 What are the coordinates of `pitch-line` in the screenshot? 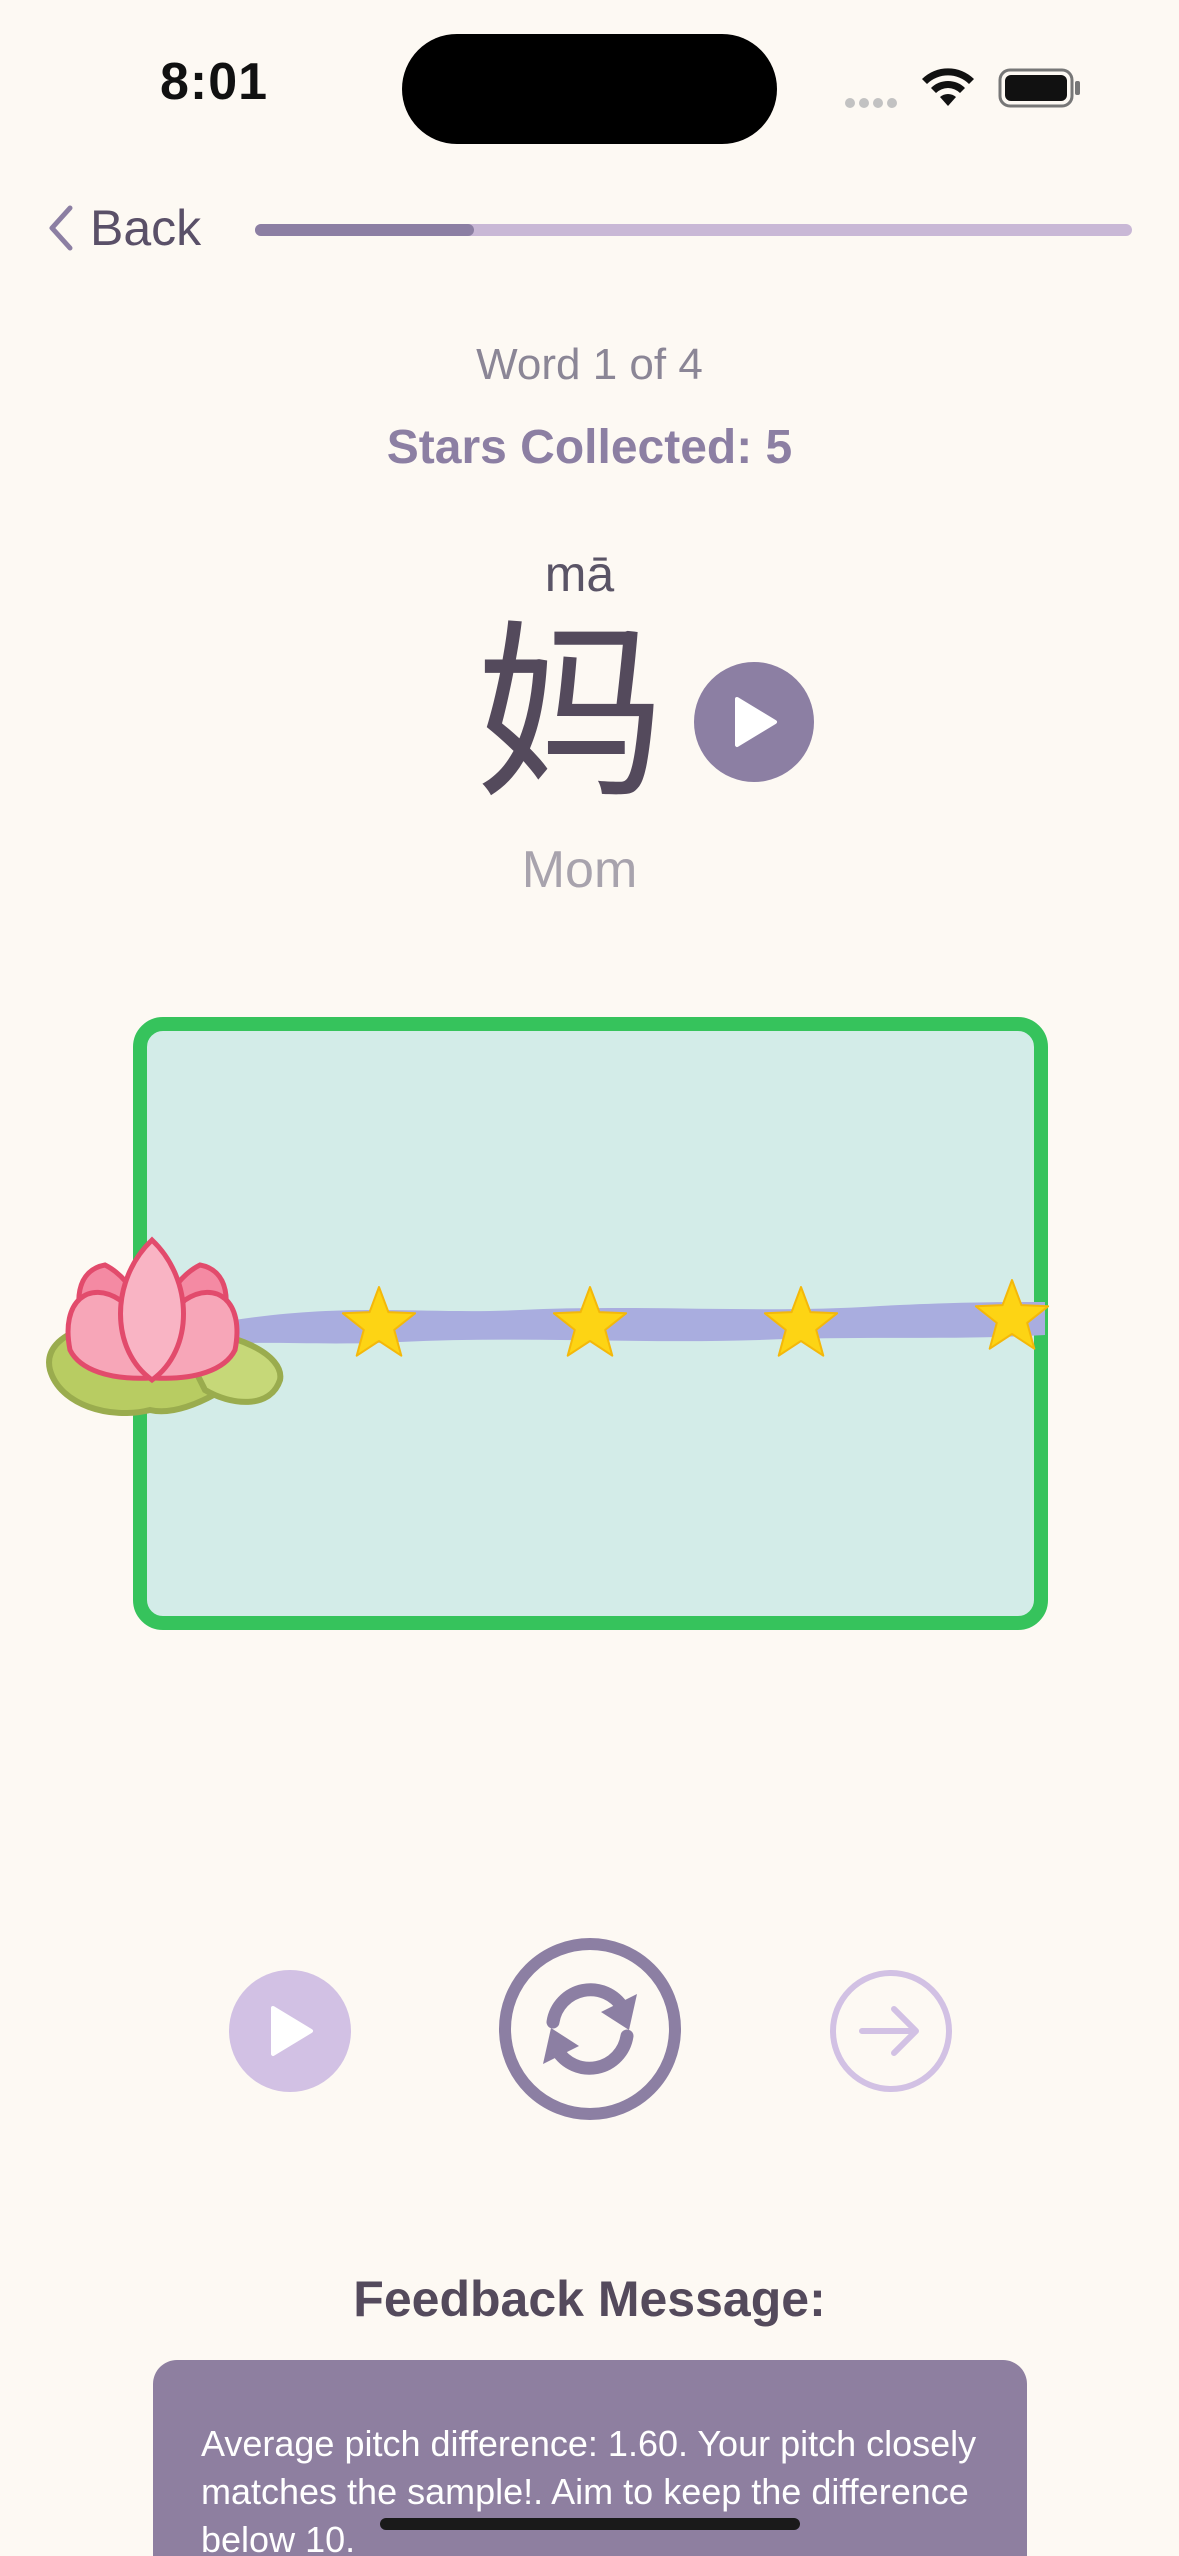 It's located at (625, 1323).